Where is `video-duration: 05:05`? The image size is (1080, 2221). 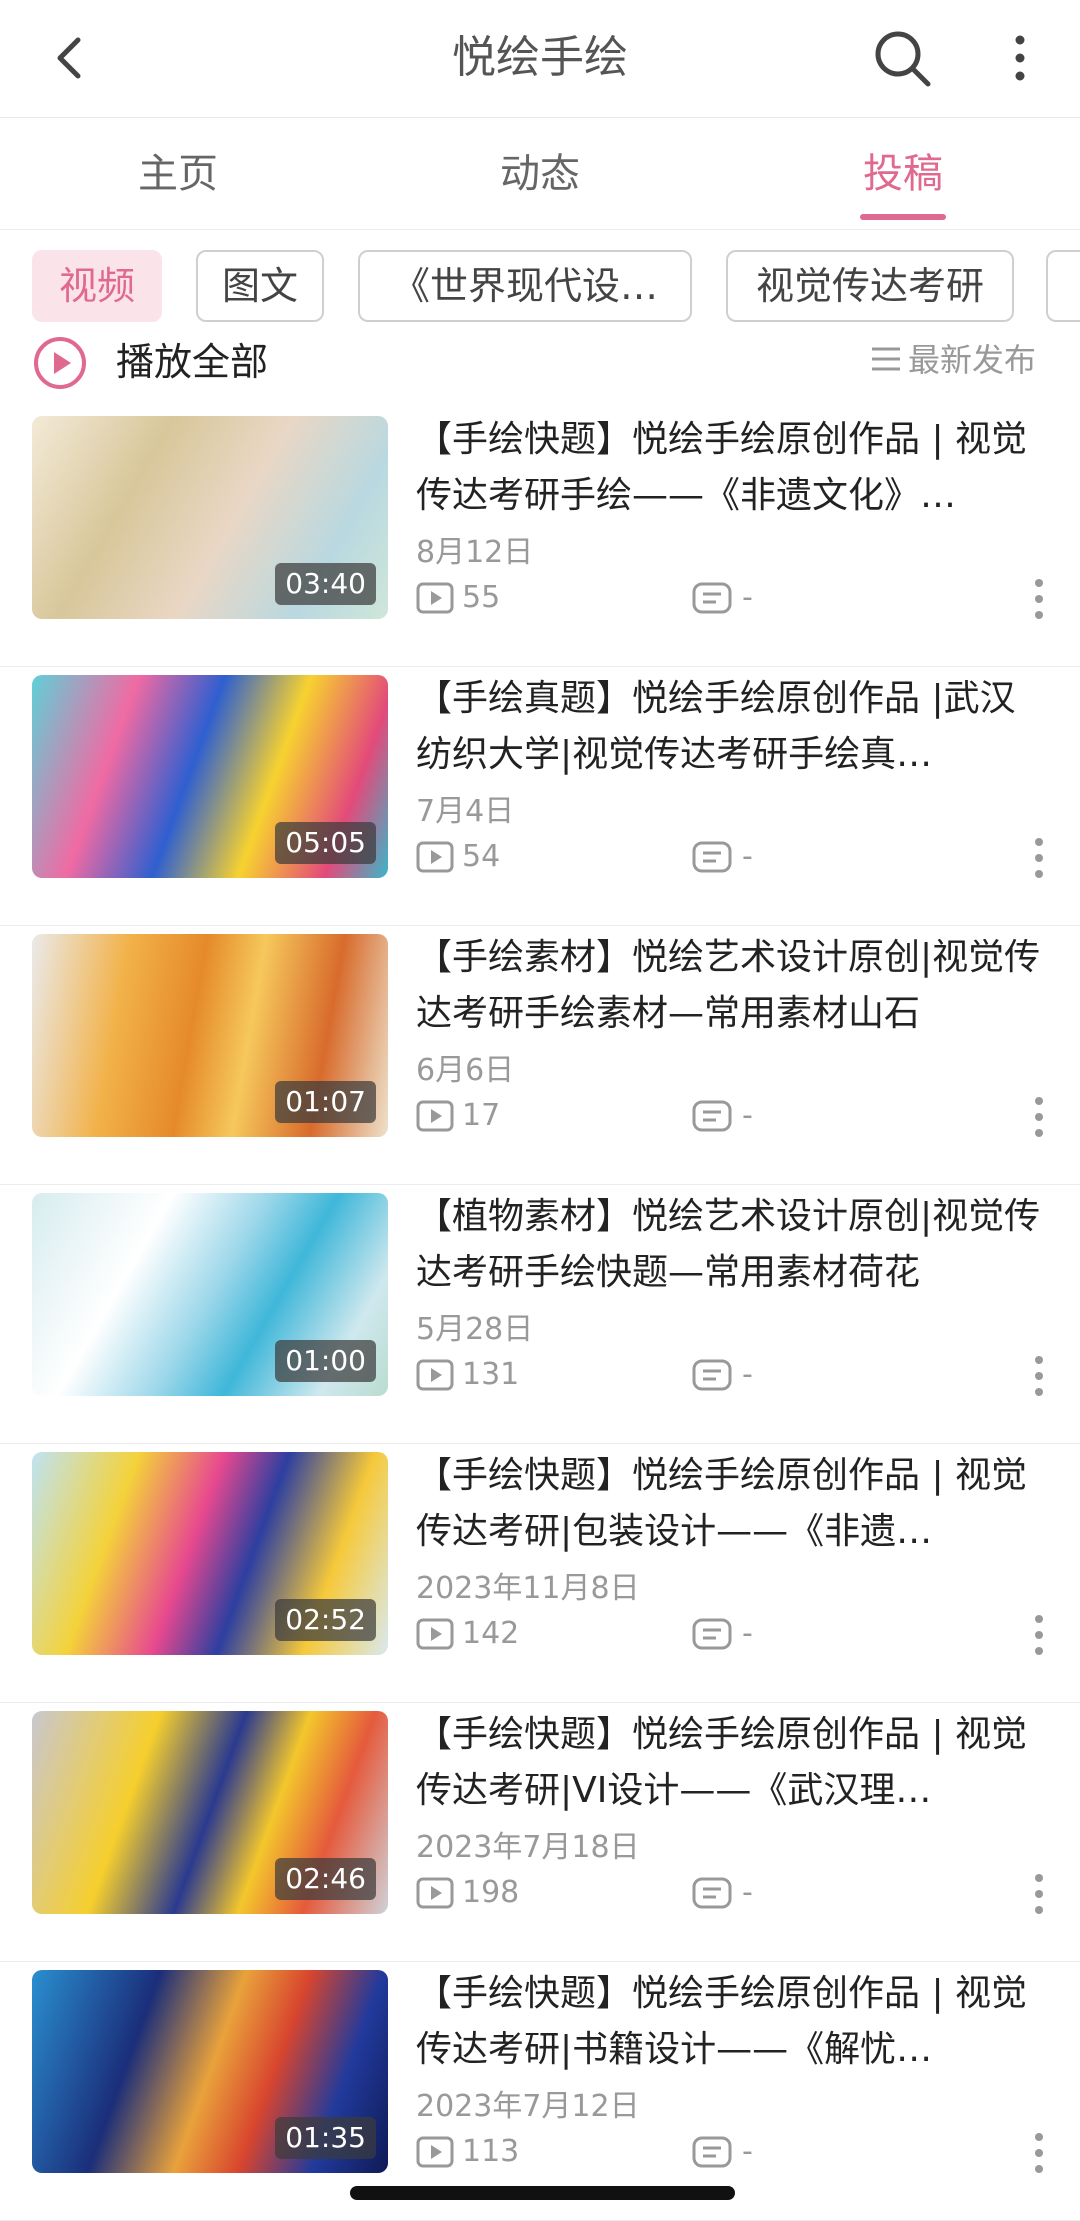
video-duration: 05:05 is located at coordinates (325, 843).